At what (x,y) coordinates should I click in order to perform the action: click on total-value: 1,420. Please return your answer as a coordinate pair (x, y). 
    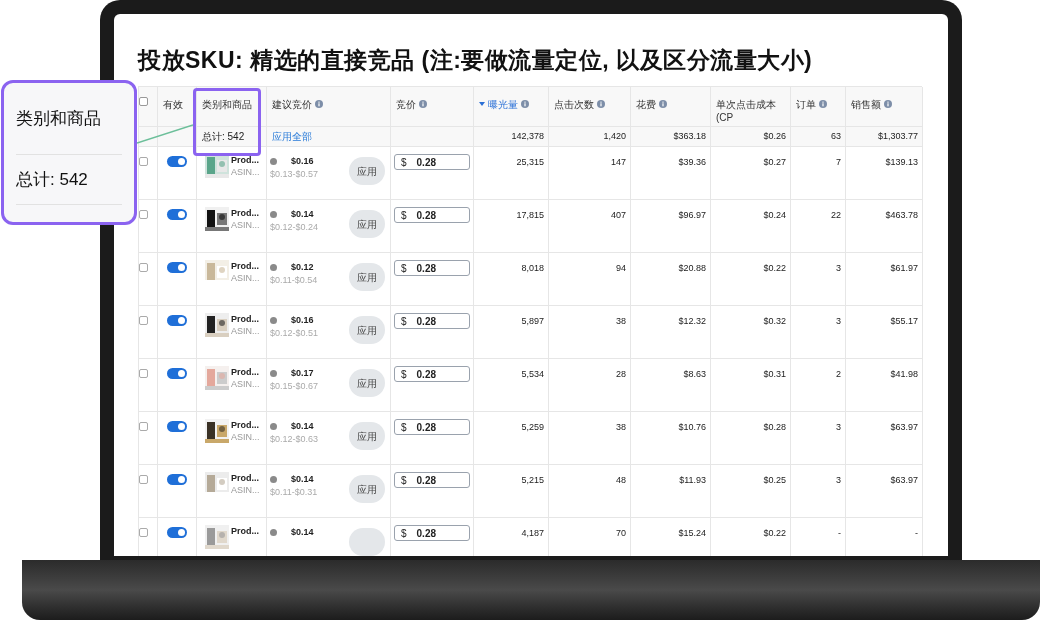
    Looking at the image, I should click on (614, 136).